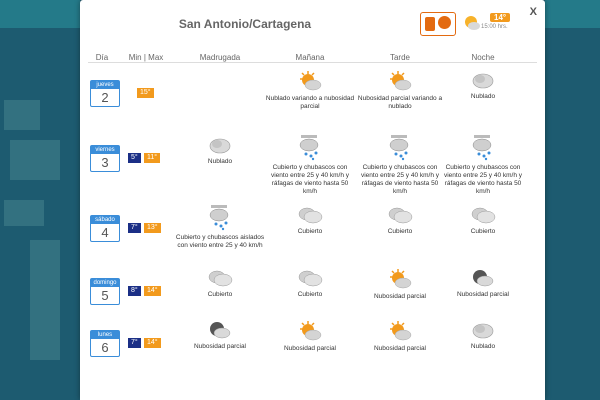 Image resolution: width=600 pixels, height=400 pixels. I want to click on close-button: X, so click(533, 12).